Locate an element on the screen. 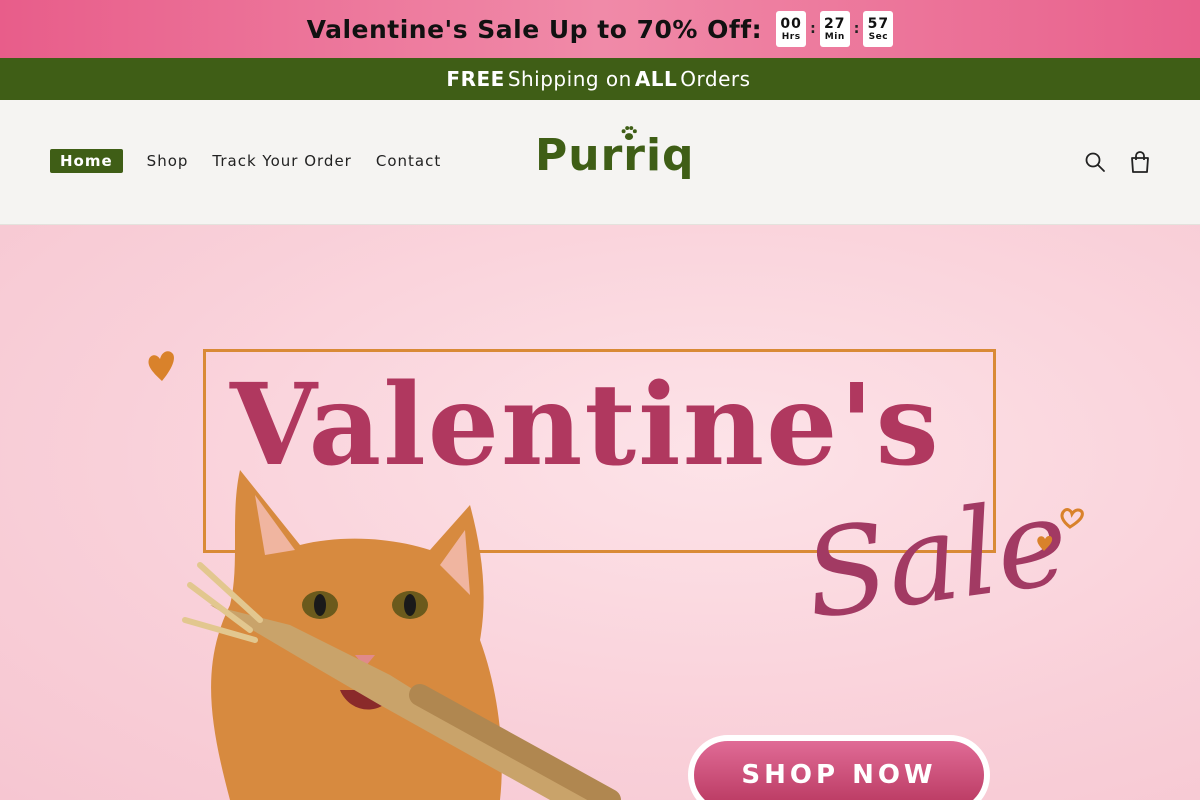 Image resolution: width=1200 pixels, height=800 pixels. brand-name: Purriq is located at coordinates (615, 155).